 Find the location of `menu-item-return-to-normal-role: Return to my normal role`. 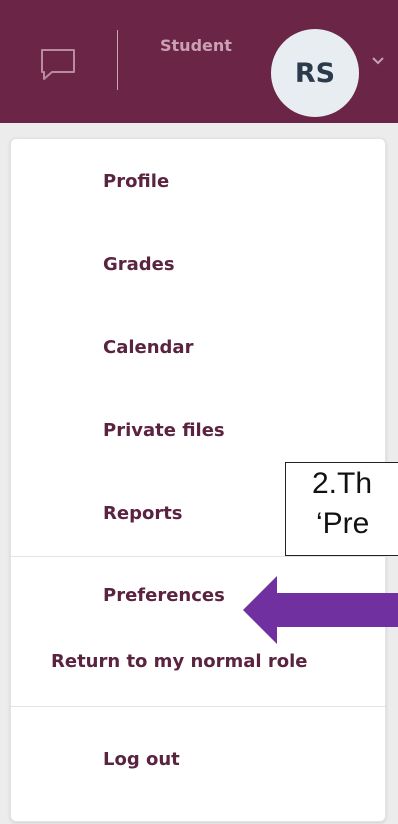

menu-item-return-to-normal-role: Return to my normal role is located at coordinates (179, 661).